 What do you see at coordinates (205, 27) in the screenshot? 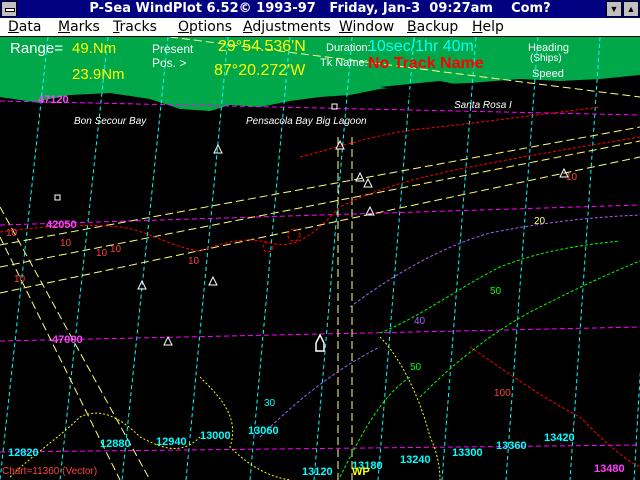
I see `menu-options: Options` at bounding box center [205, 27].